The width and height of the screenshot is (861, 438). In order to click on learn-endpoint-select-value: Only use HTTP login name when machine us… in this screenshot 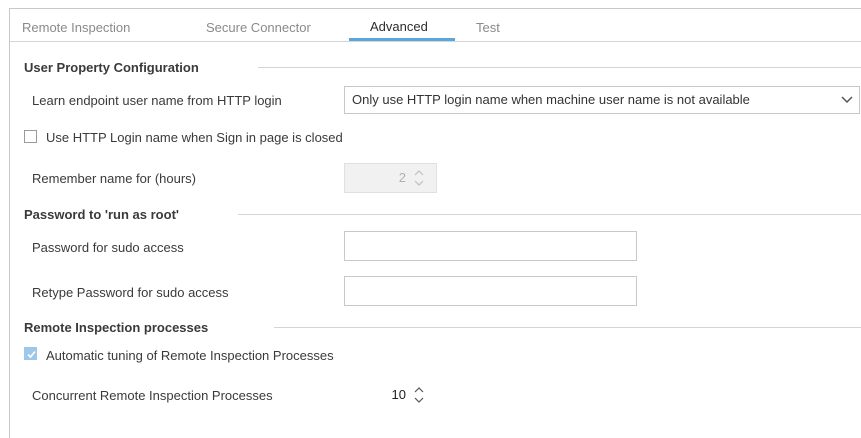, I will do `click(551, 99)`.